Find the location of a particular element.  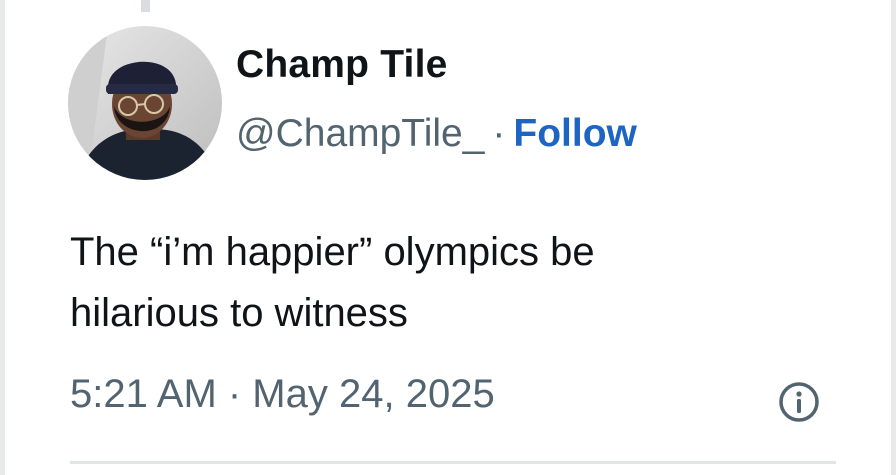

divider is located at coordinates (453, 462).